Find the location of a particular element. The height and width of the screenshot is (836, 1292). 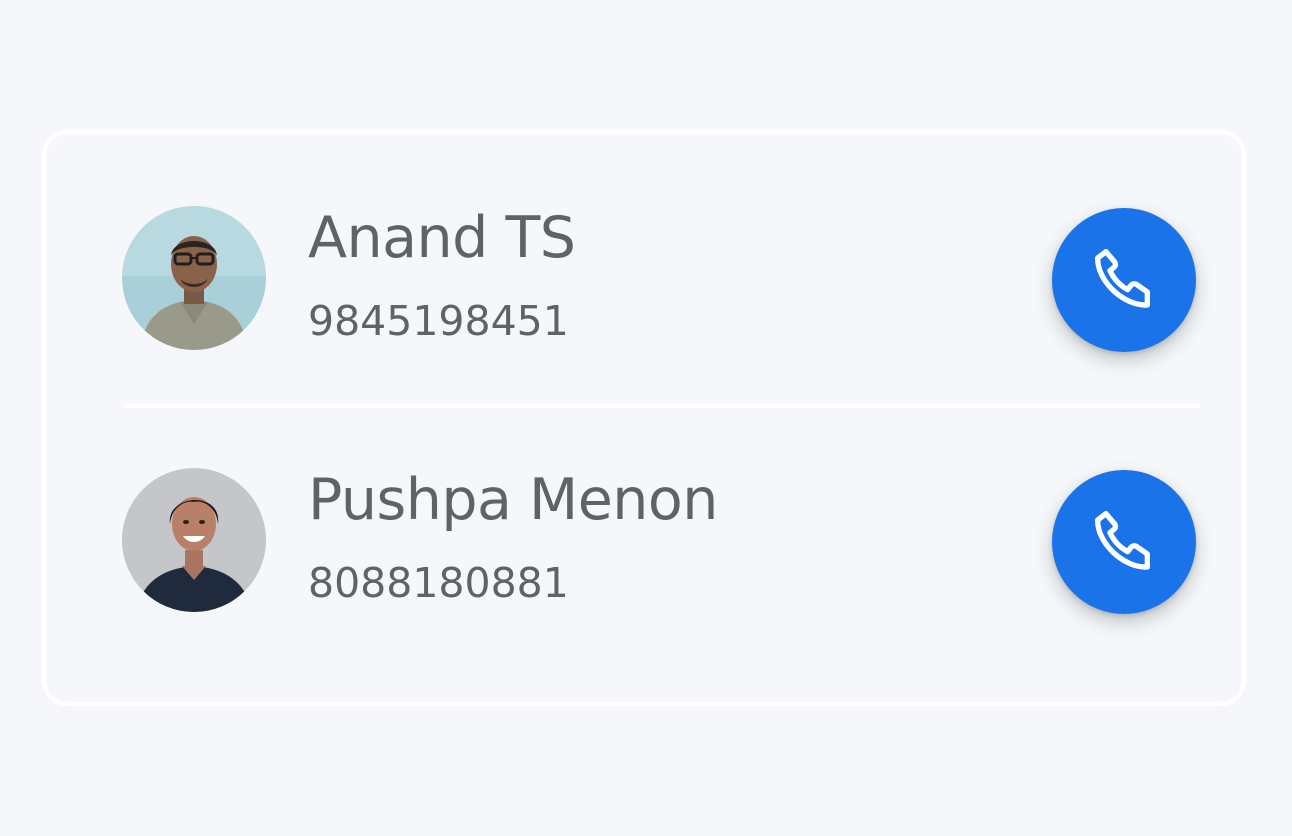

contact-phone-number: 9845198451 is located at coordinates (438, 321).